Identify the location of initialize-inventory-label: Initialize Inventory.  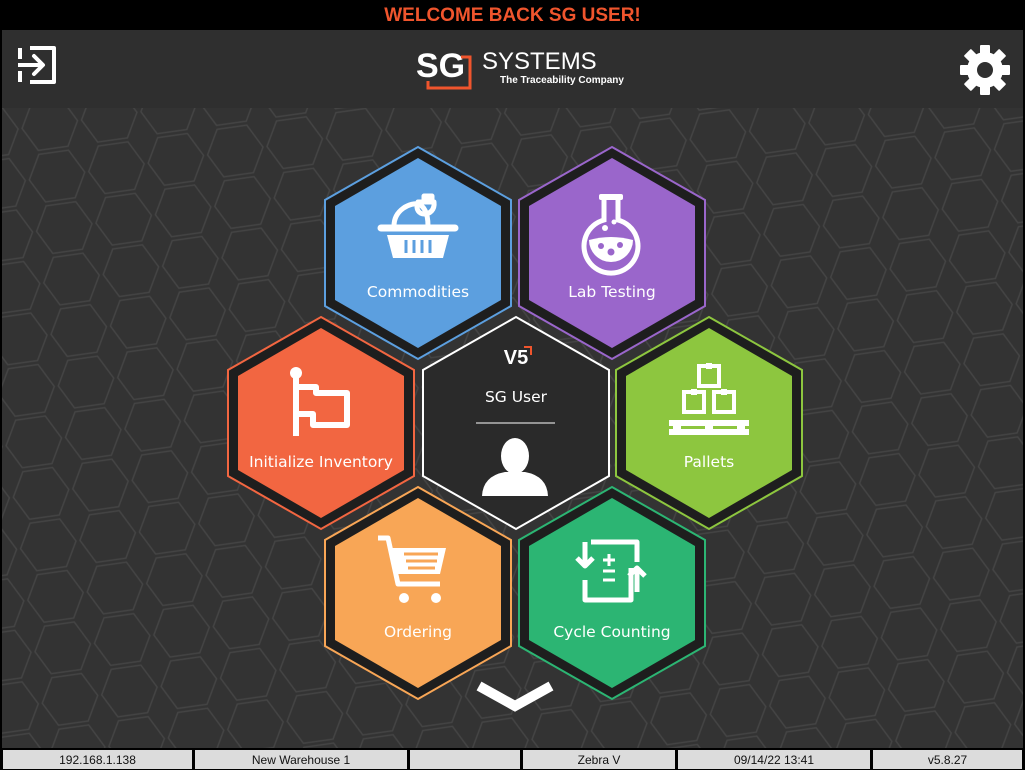
(321, 462).